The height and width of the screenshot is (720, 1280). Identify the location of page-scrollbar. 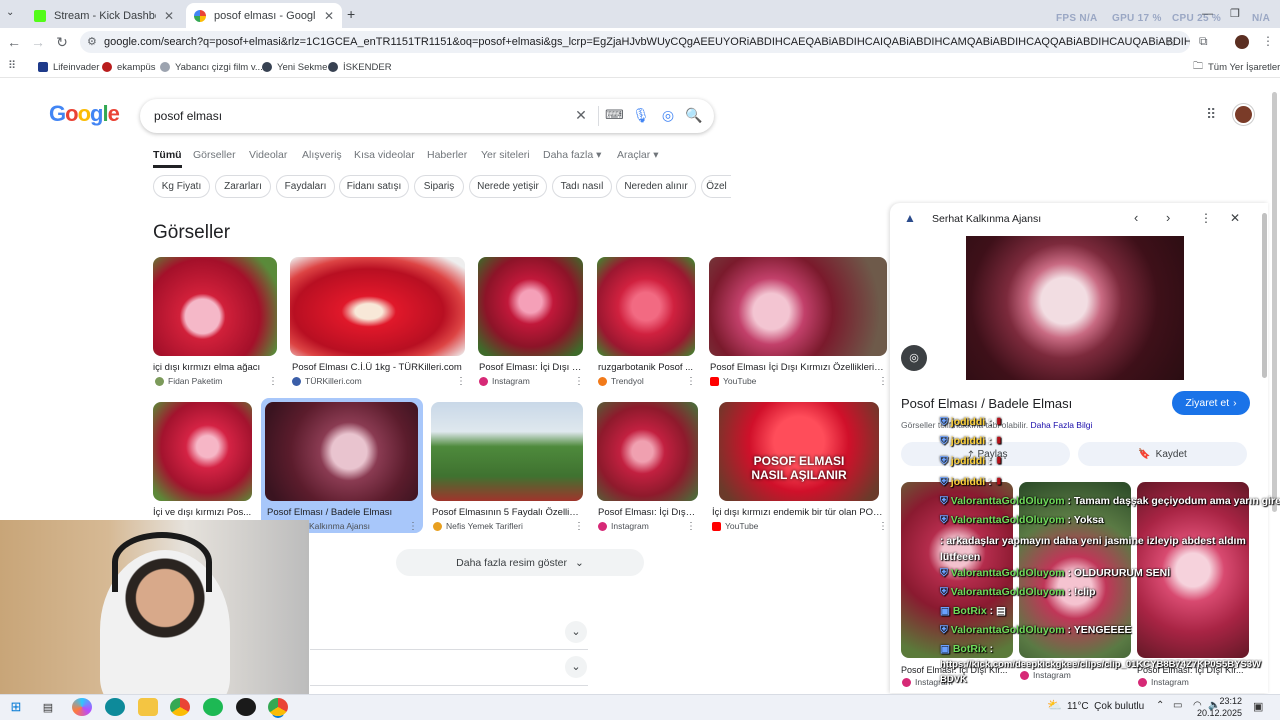
(1274, 302).